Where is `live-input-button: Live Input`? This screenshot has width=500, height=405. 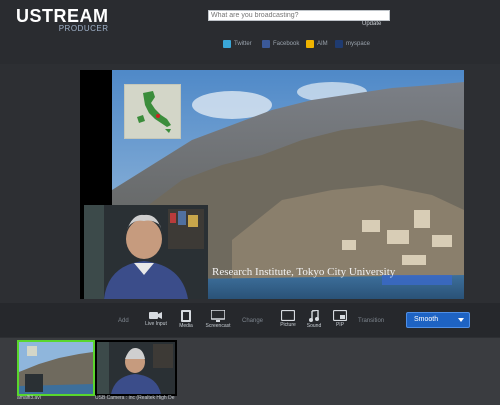
live-input-button: Live Input is located at coordinates (156, 318).